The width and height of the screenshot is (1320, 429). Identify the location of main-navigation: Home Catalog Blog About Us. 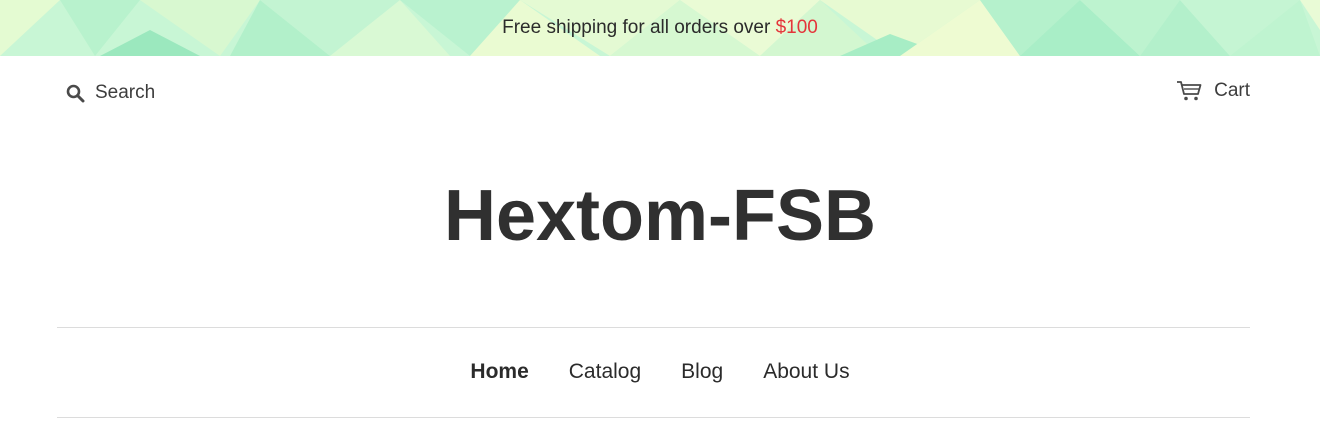
(660, 372).